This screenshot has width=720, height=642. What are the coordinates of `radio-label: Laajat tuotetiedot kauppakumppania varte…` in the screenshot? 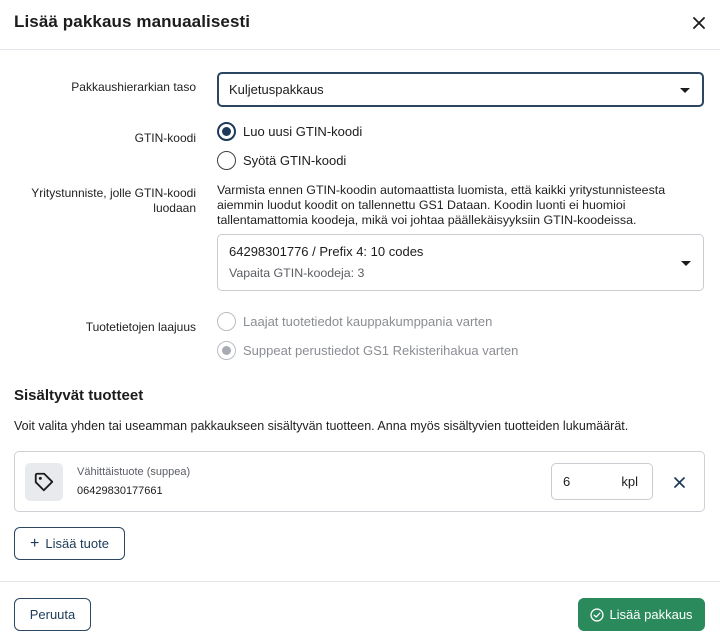 It's located at (368, 321).